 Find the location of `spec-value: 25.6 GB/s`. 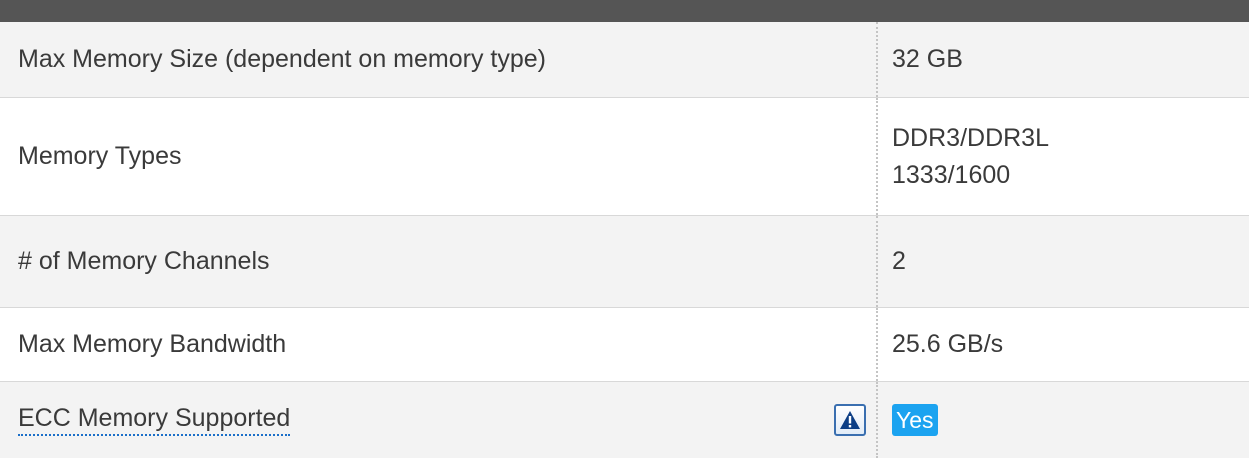

spec-value: 25.6 GB/s is located at coordinates (1062, 344).